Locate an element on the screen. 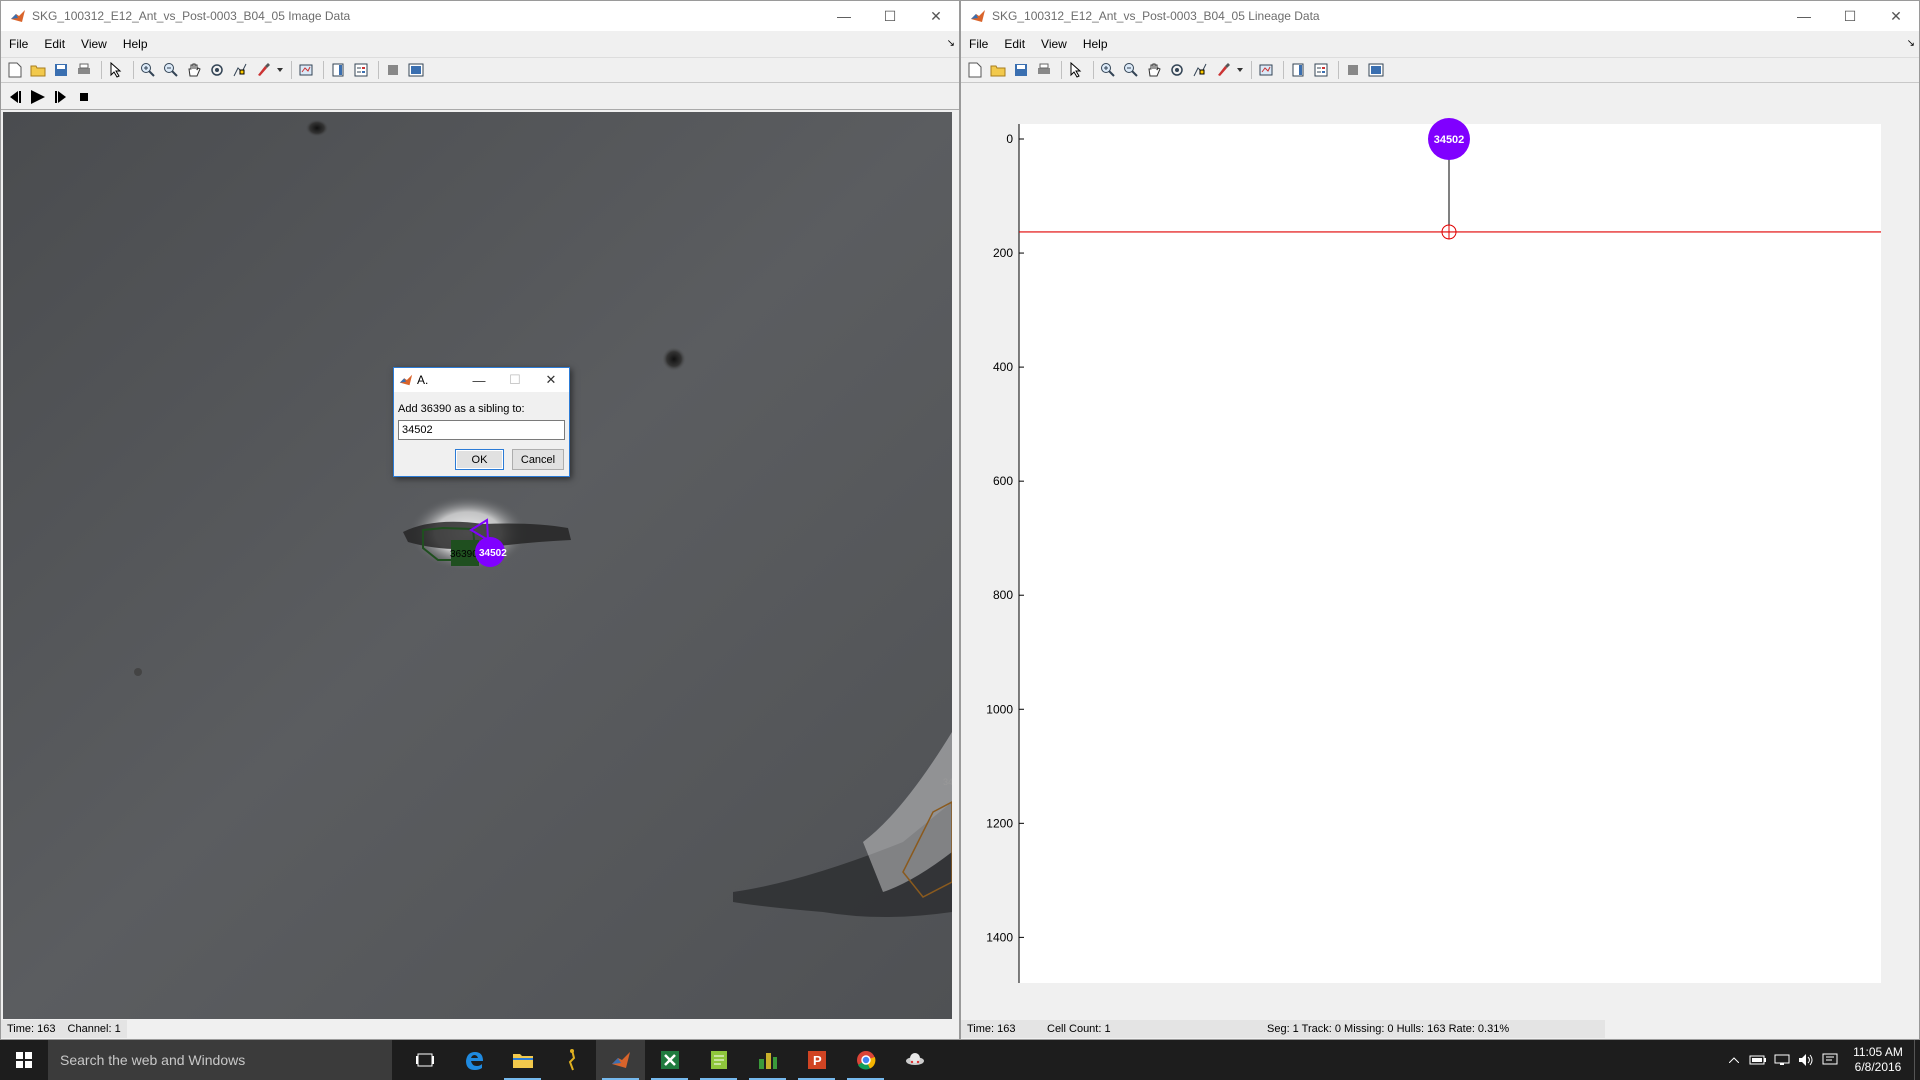  notifications-icon is located at coordinates (1830, 1060).